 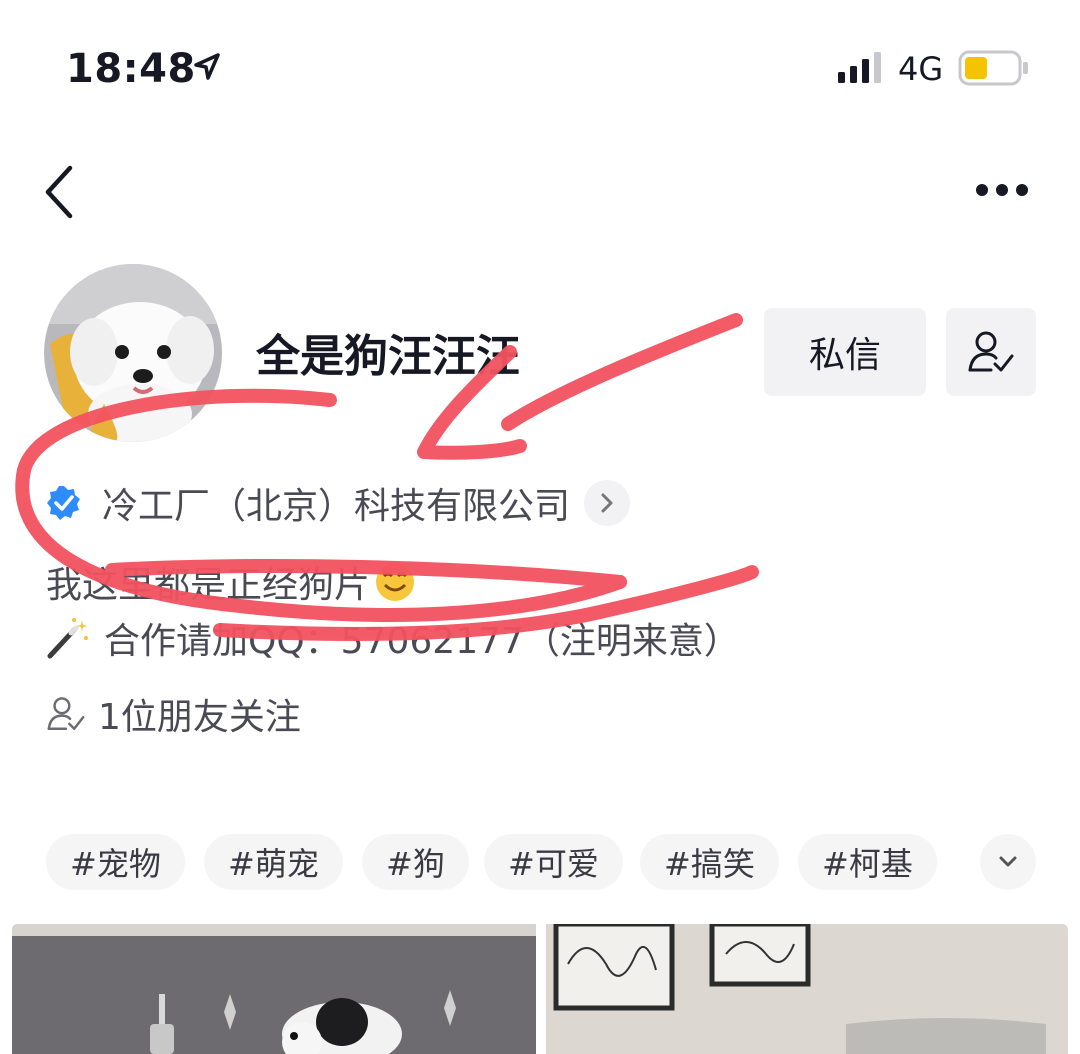 What do you see at coordinates (553, 862) in the screenshot?
I see `tag-chip: #可爱` at bounding box center [553, 862].